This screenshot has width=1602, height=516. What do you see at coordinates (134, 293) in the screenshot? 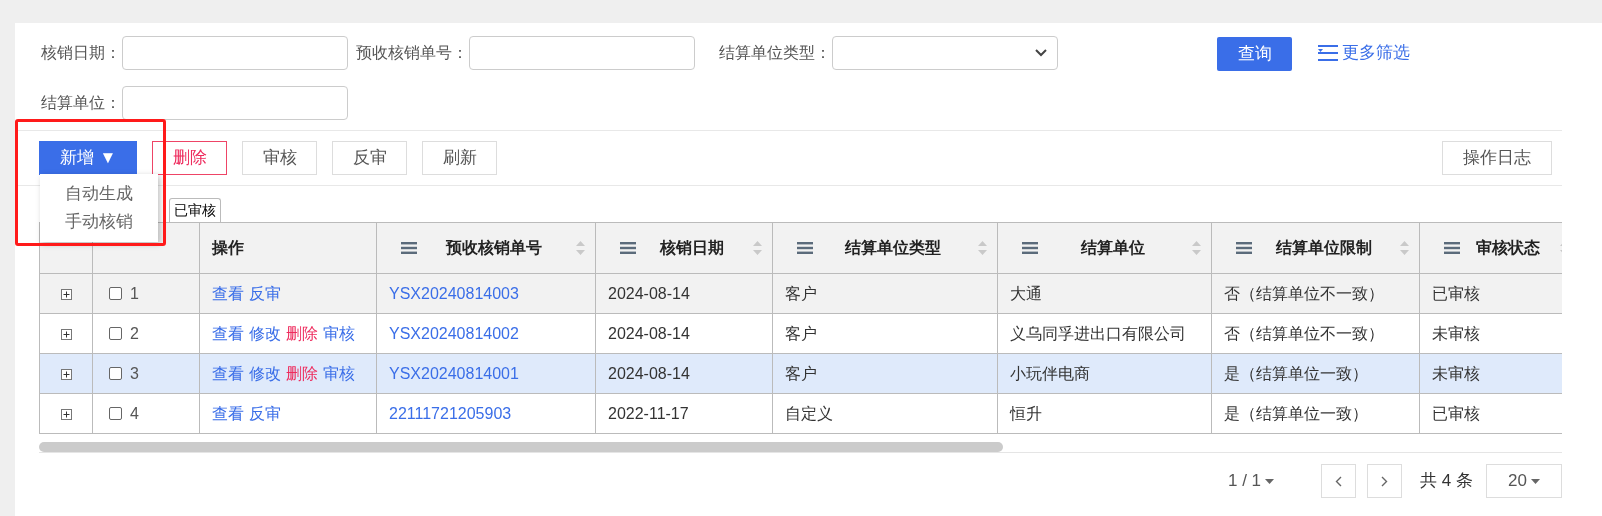
I see `row-number: 1` at bounding box center [134, 293].